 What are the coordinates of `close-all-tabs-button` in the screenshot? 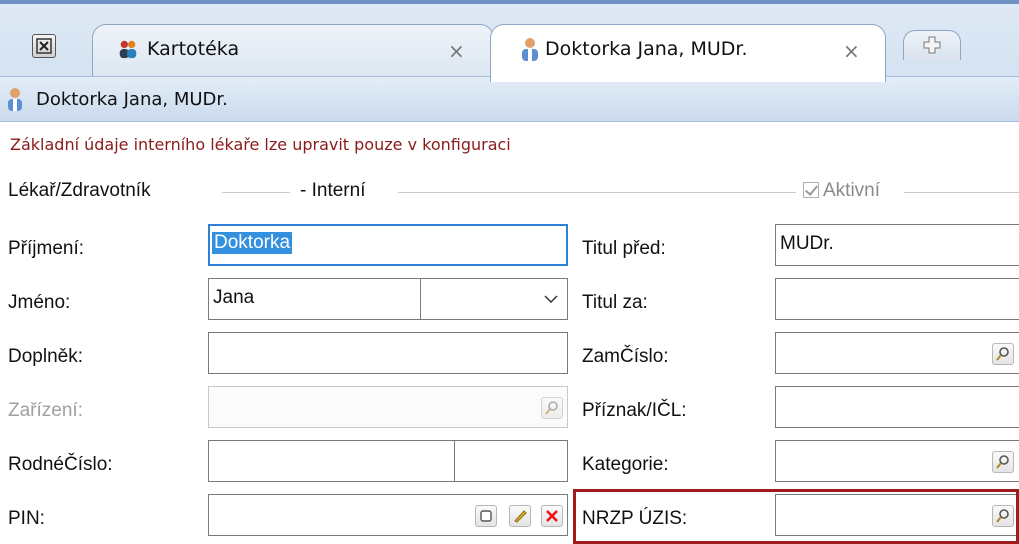 It's located at (44, 46).